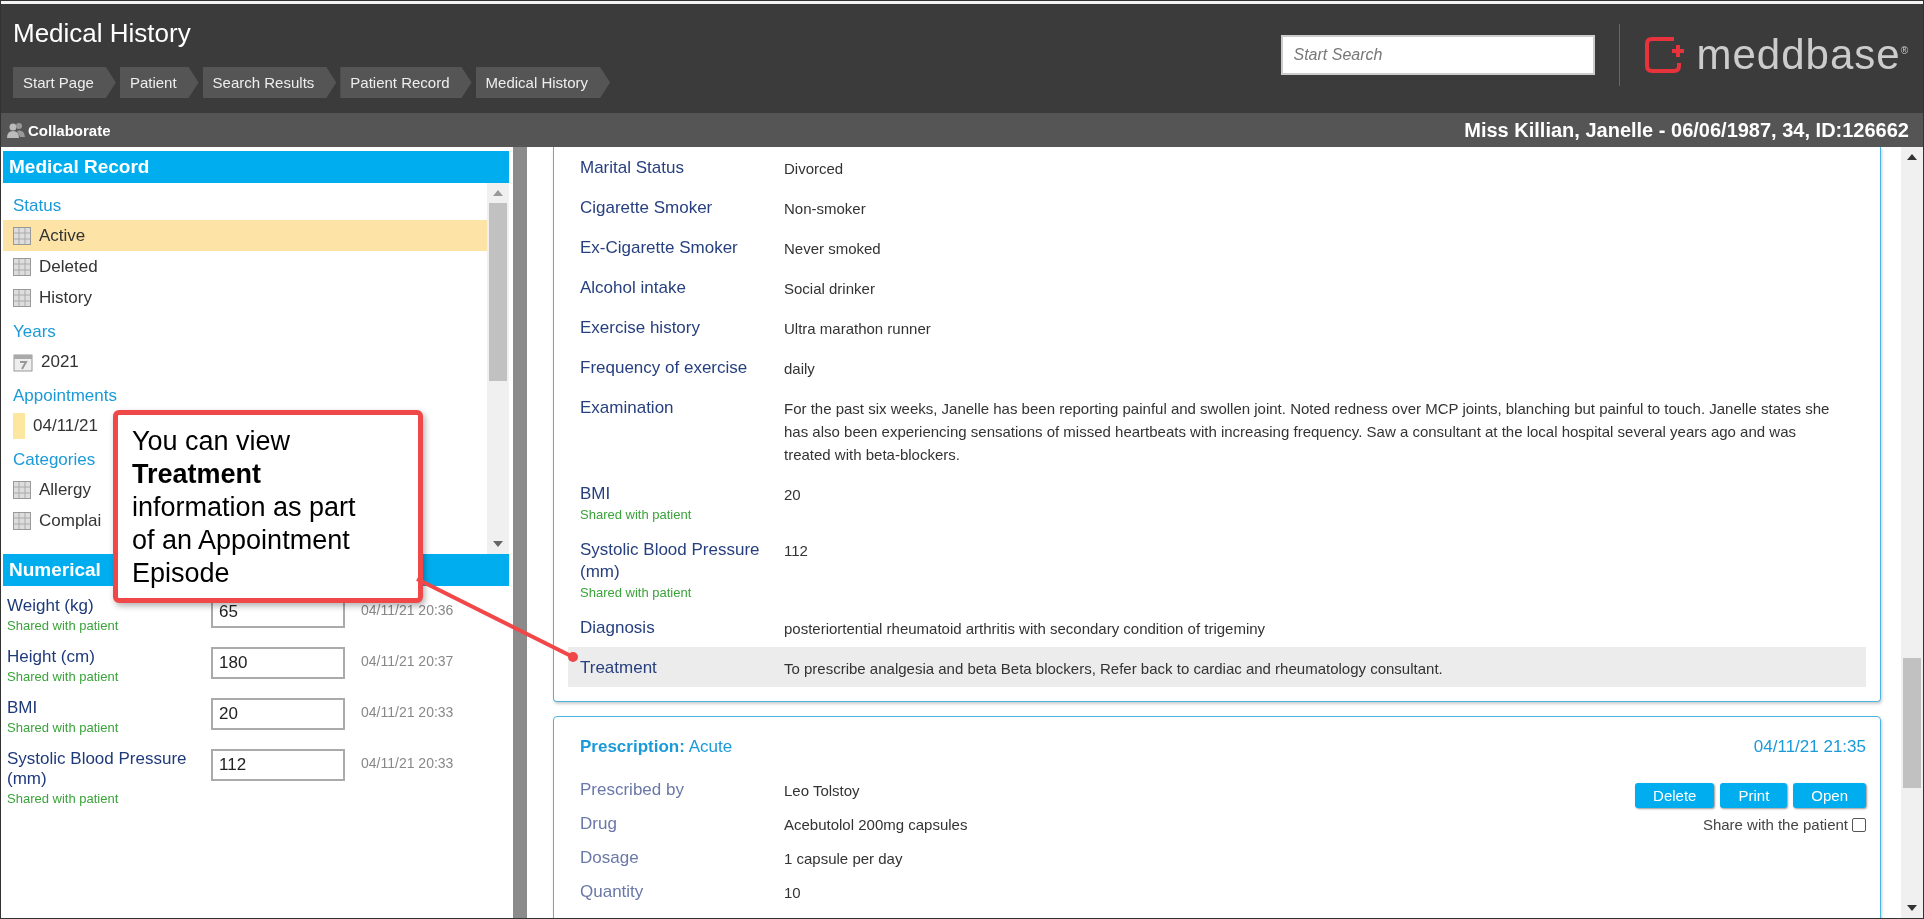 This screenshot has height=919, width=1924. I want to click on field-label: Exercise history, so click(640, 328).